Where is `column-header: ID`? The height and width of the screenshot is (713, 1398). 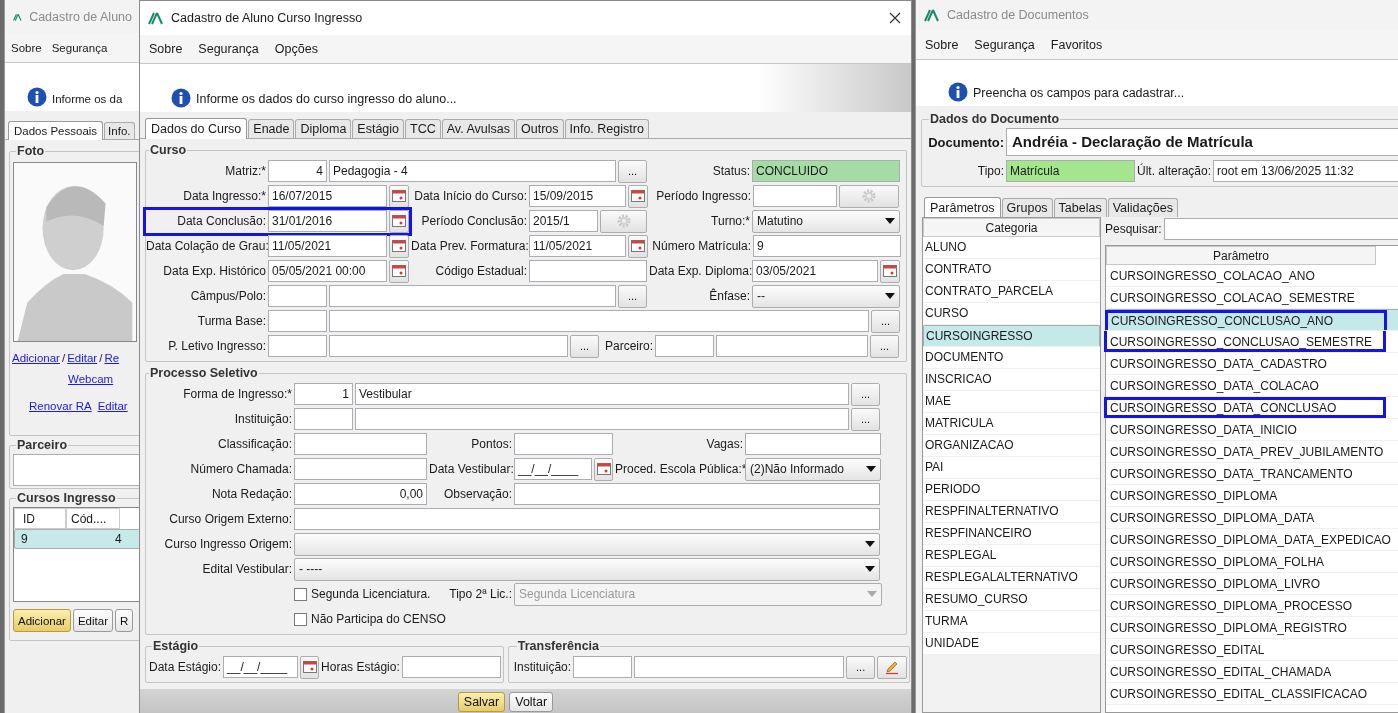
column-header: ID is located at coordinates (40, 518).